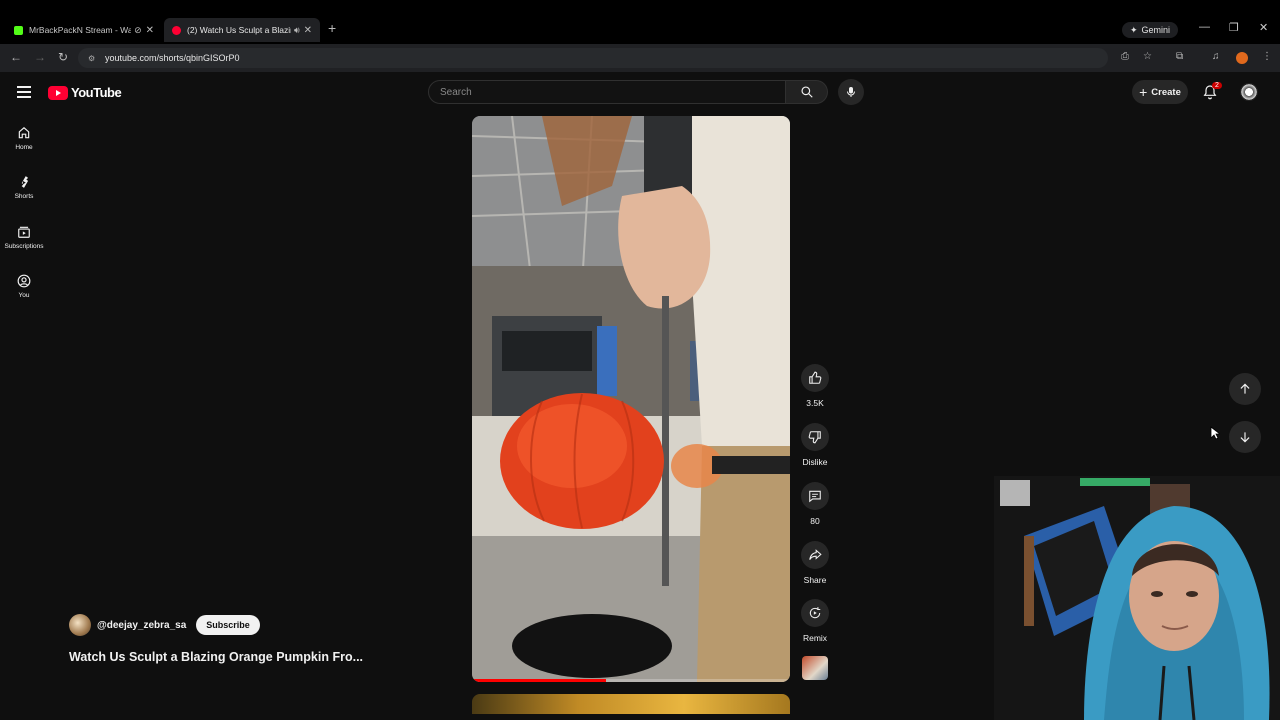 Image resolution: width=1280 pixels, height=720 pixels. I want to click on share-button: Share, so click(815, 563).